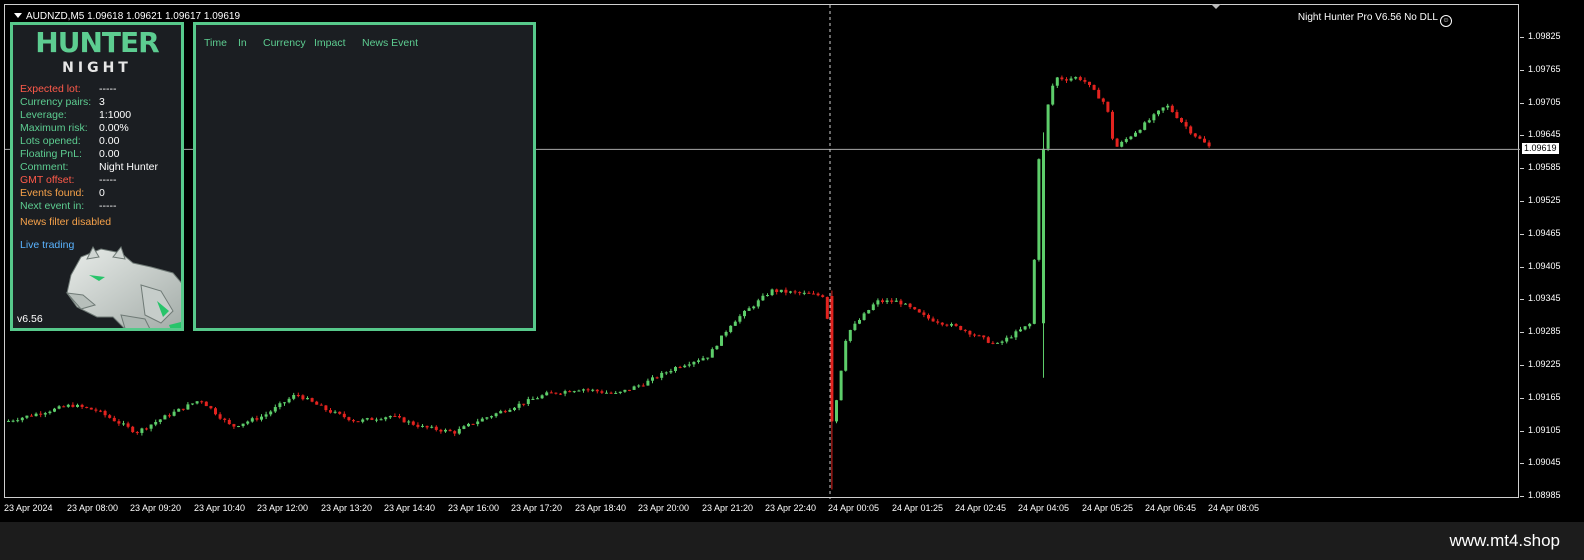 This screenshot has width=1584, height=560. What do you see at coordinates (115, 115) in the screenshot?
I see `info-value: 1:1000` at bounding box center [115, 115].